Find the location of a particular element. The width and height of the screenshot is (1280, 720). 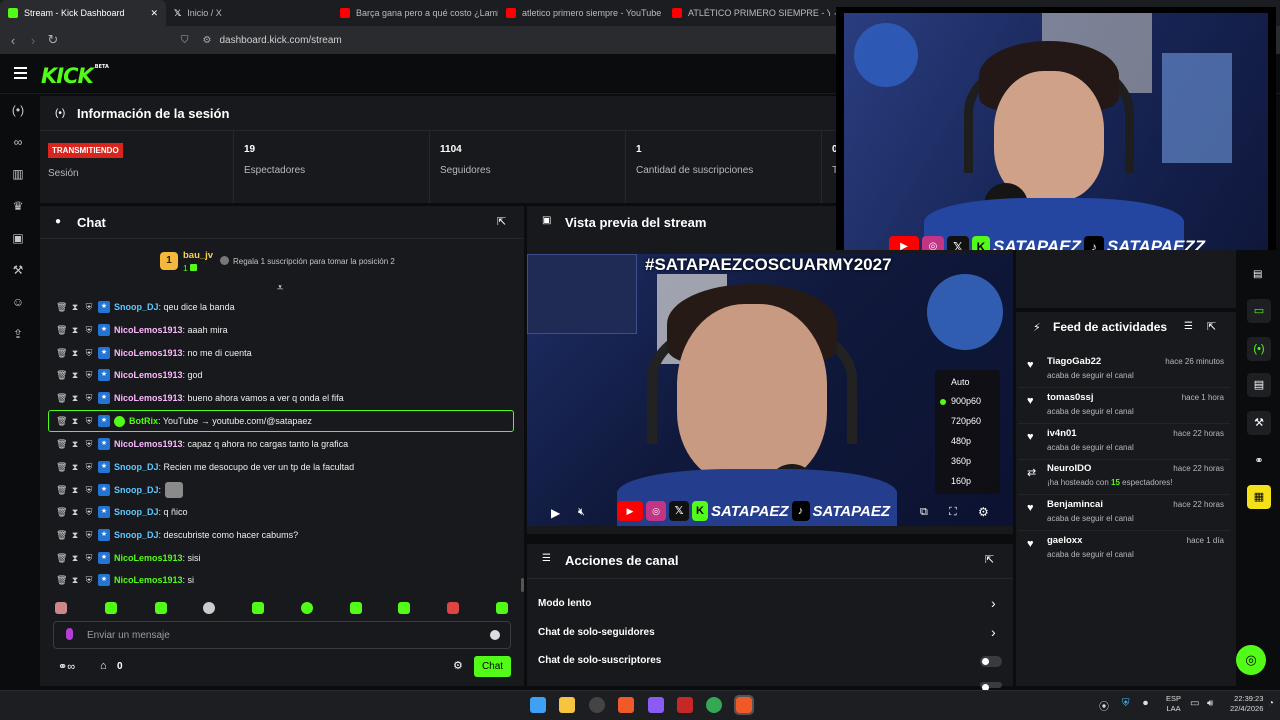

wrench-rail-icon: ⚒ is located at coordinates (1259, 423).